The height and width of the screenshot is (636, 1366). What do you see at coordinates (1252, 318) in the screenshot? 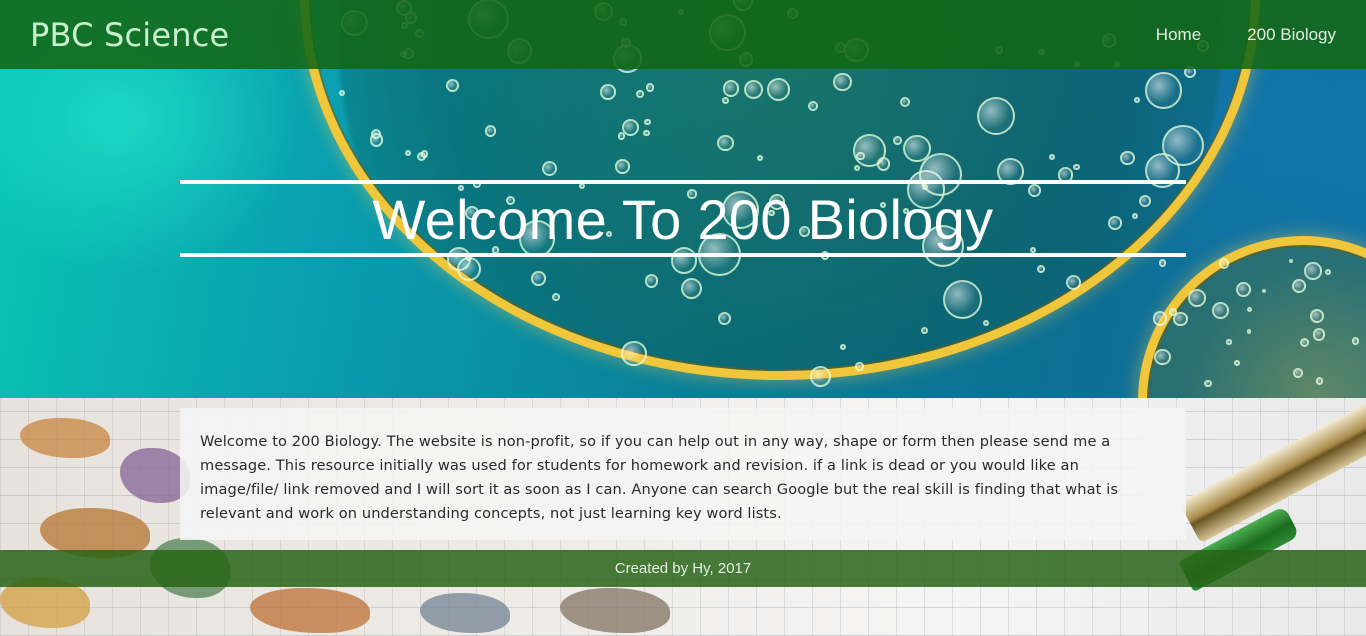
I see `petri-dish-small` at bounding box center [1252, 318].